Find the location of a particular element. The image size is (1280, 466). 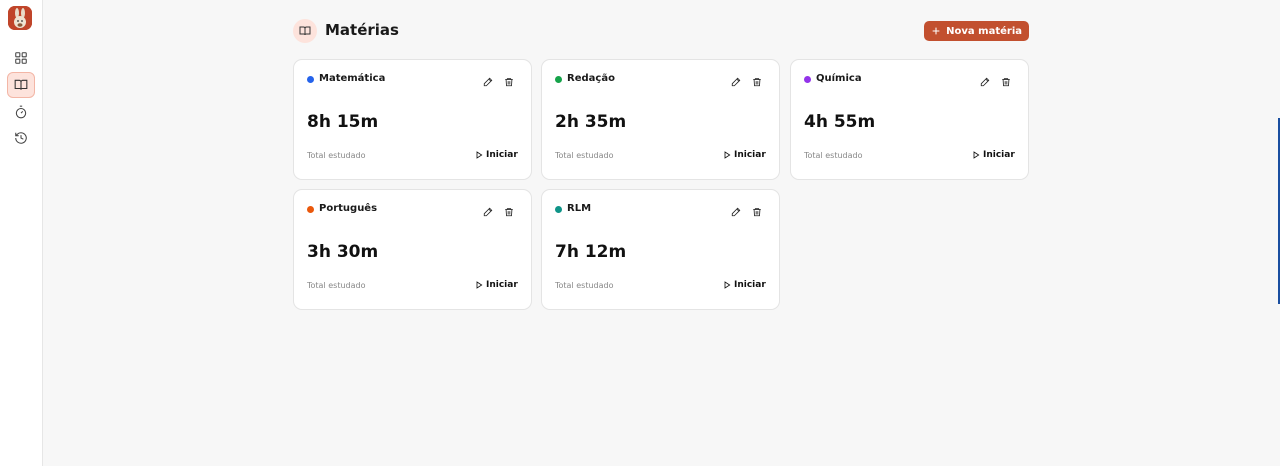

subject-total-time: 8h 15m is located at coordinates (343, 122).